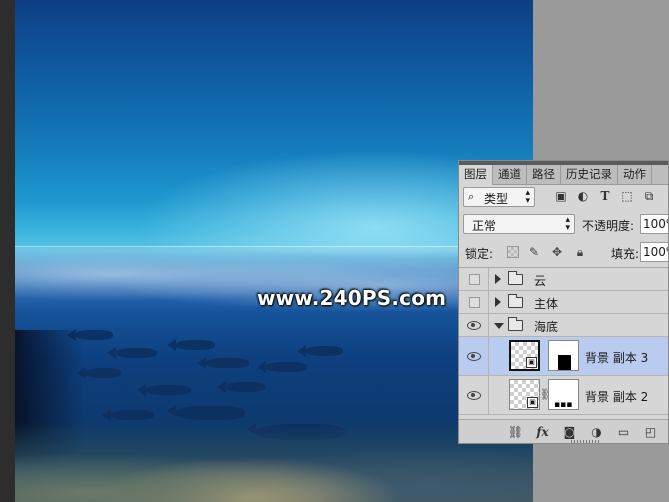 This screenshot has height=502, width=669. I want to click on tab-channels: 通道, so click(510, 175).